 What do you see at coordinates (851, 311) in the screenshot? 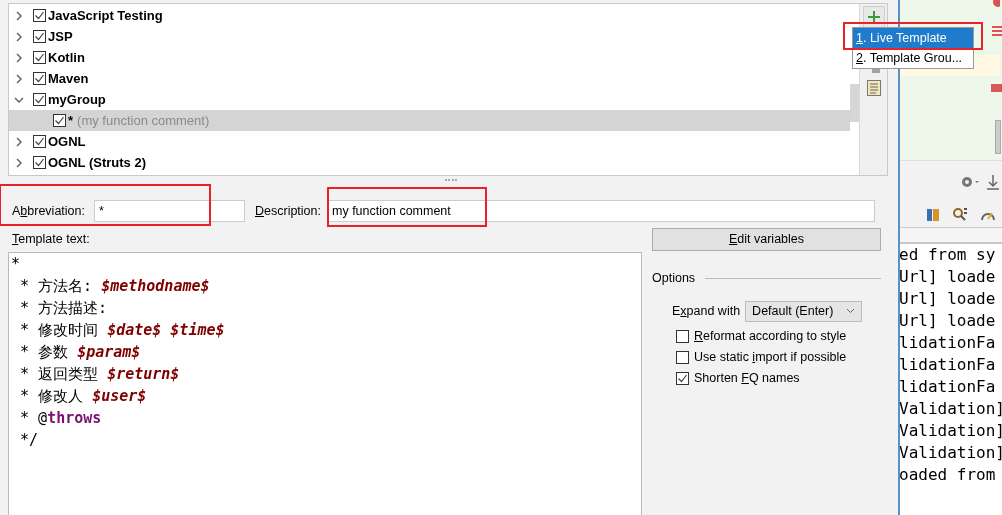
I see `caret-icon` at bounding box center [851, 311].